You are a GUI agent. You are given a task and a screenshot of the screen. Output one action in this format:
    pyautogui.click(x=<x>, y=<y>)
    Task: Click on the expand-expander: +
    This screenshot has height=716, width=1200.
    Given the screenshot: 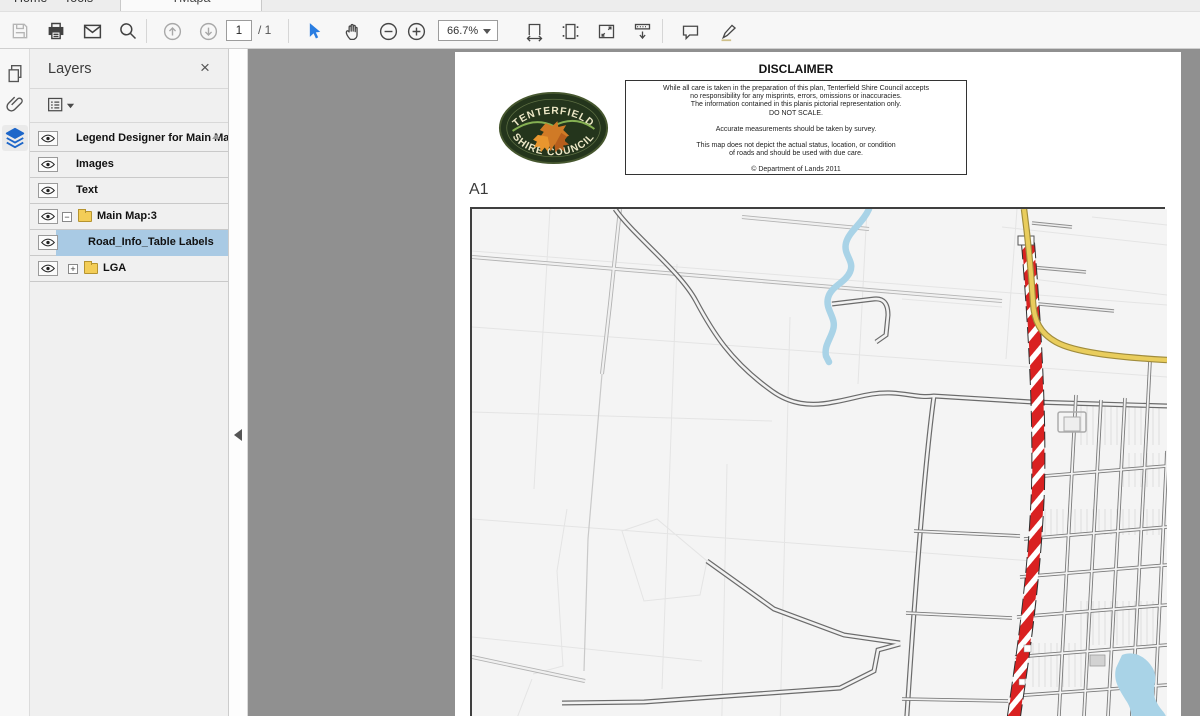 What is the action you would take?
    pyautogui.click(x=73, y=269)
    